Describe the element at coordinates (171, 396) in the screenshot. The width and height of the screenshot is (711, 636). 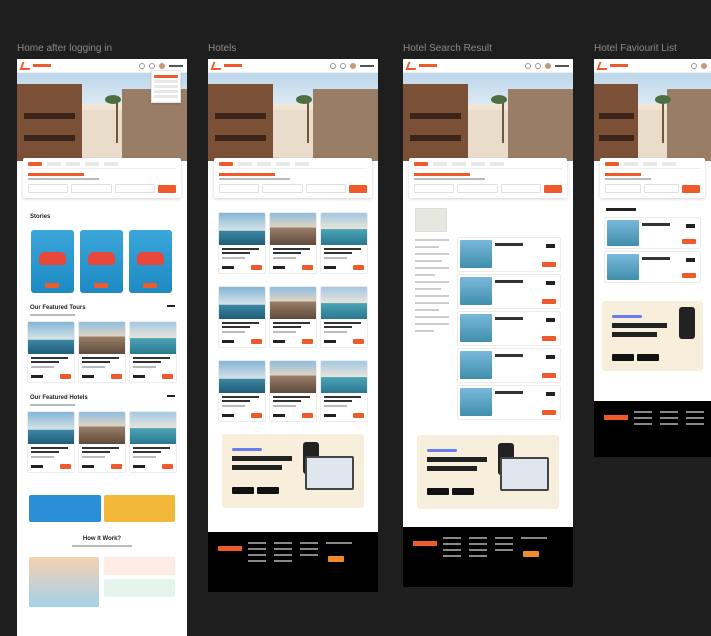
I see `see-all-hotels` at that location.